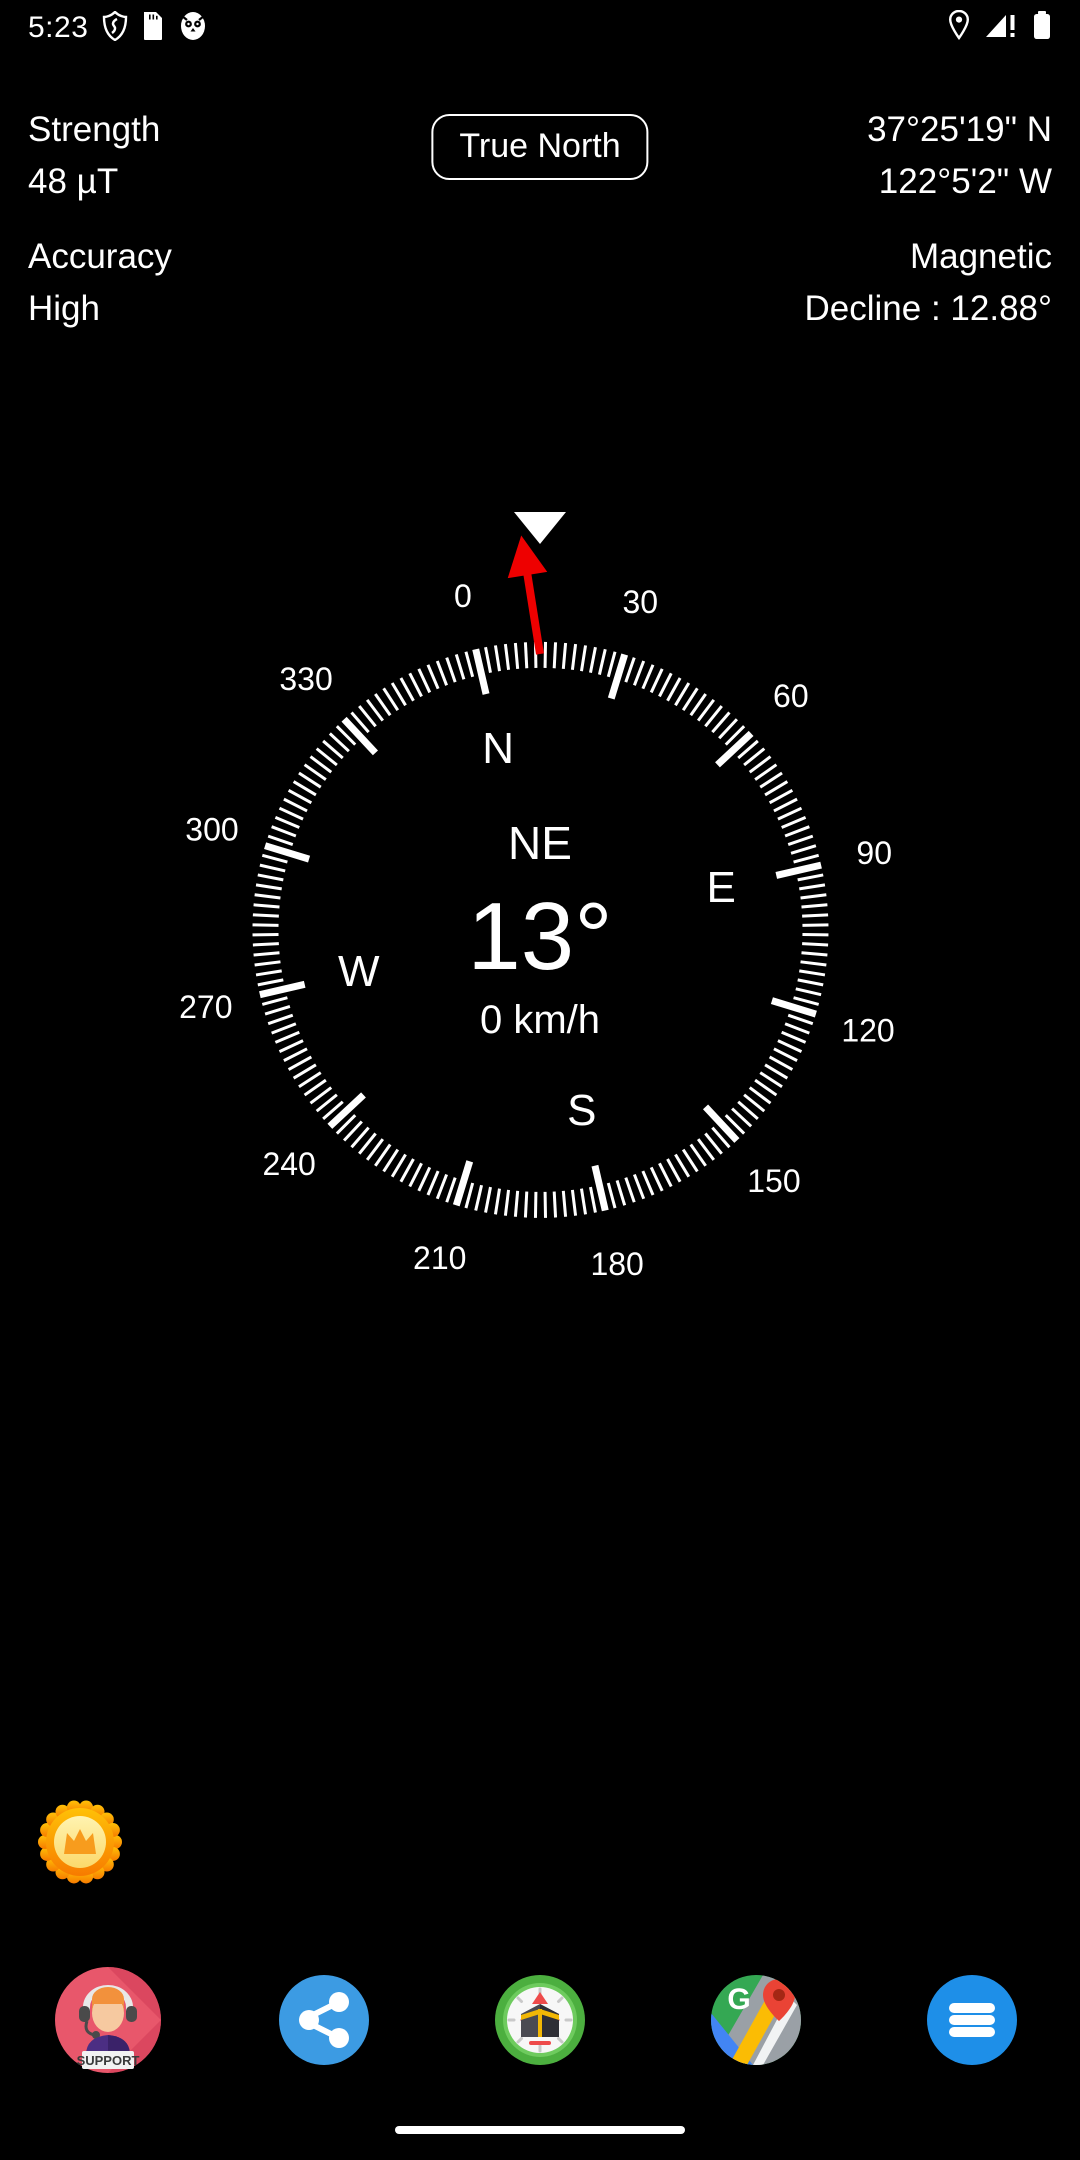 This screenshot has height=2160, width=1080. Describe the element at coordinates (64, 308) in the screenshot. I see `accuracy-value: High` at that location.